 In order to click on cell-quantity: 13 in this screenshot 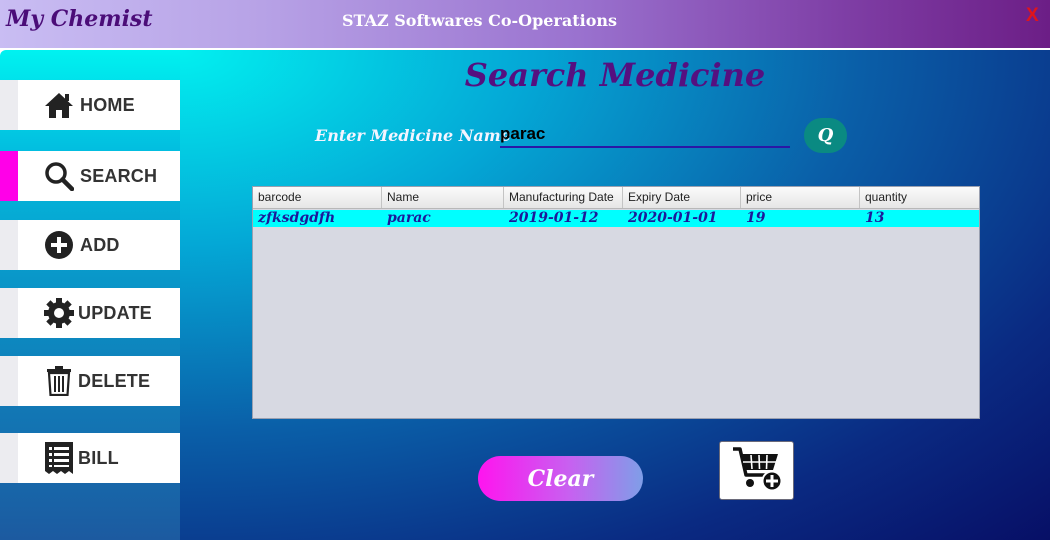, I will do `click(875, 218)`.